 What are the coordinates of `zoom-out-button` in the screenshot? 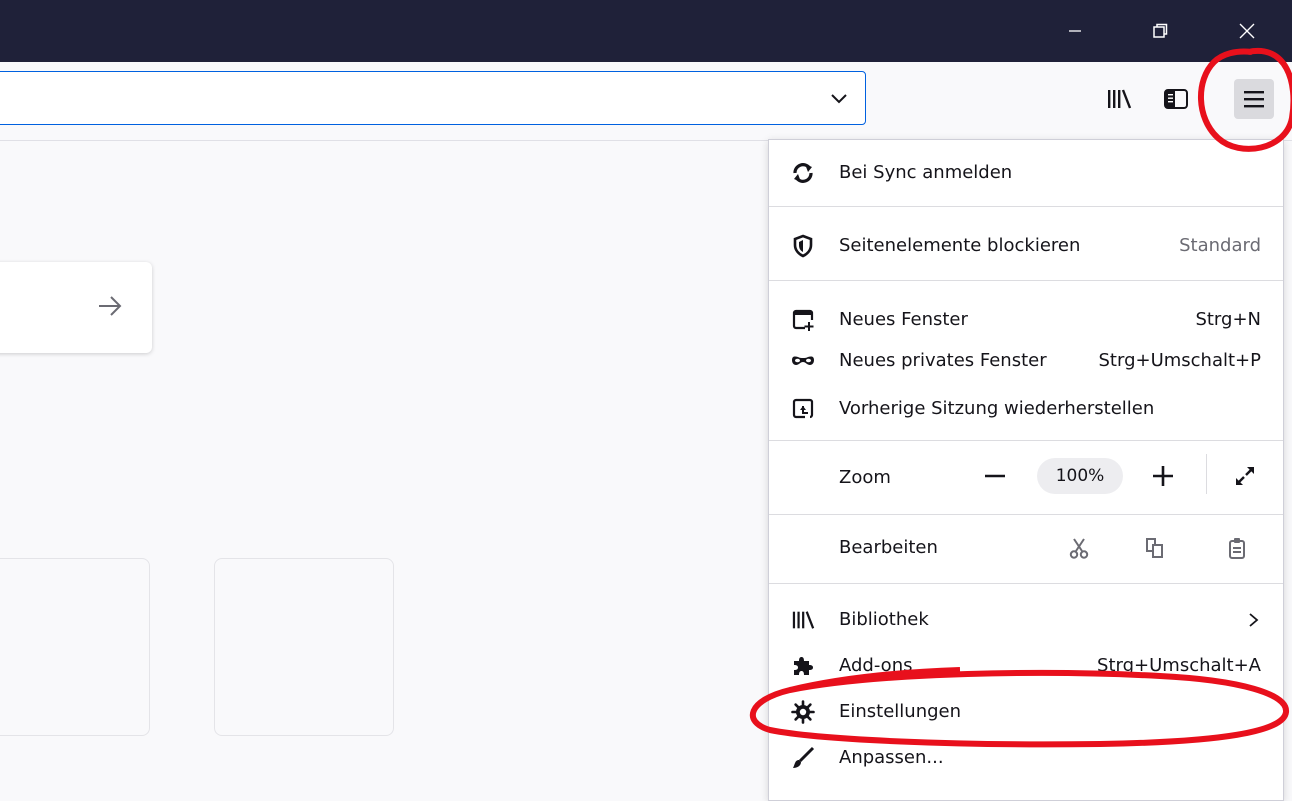 It's located at (995, 476).